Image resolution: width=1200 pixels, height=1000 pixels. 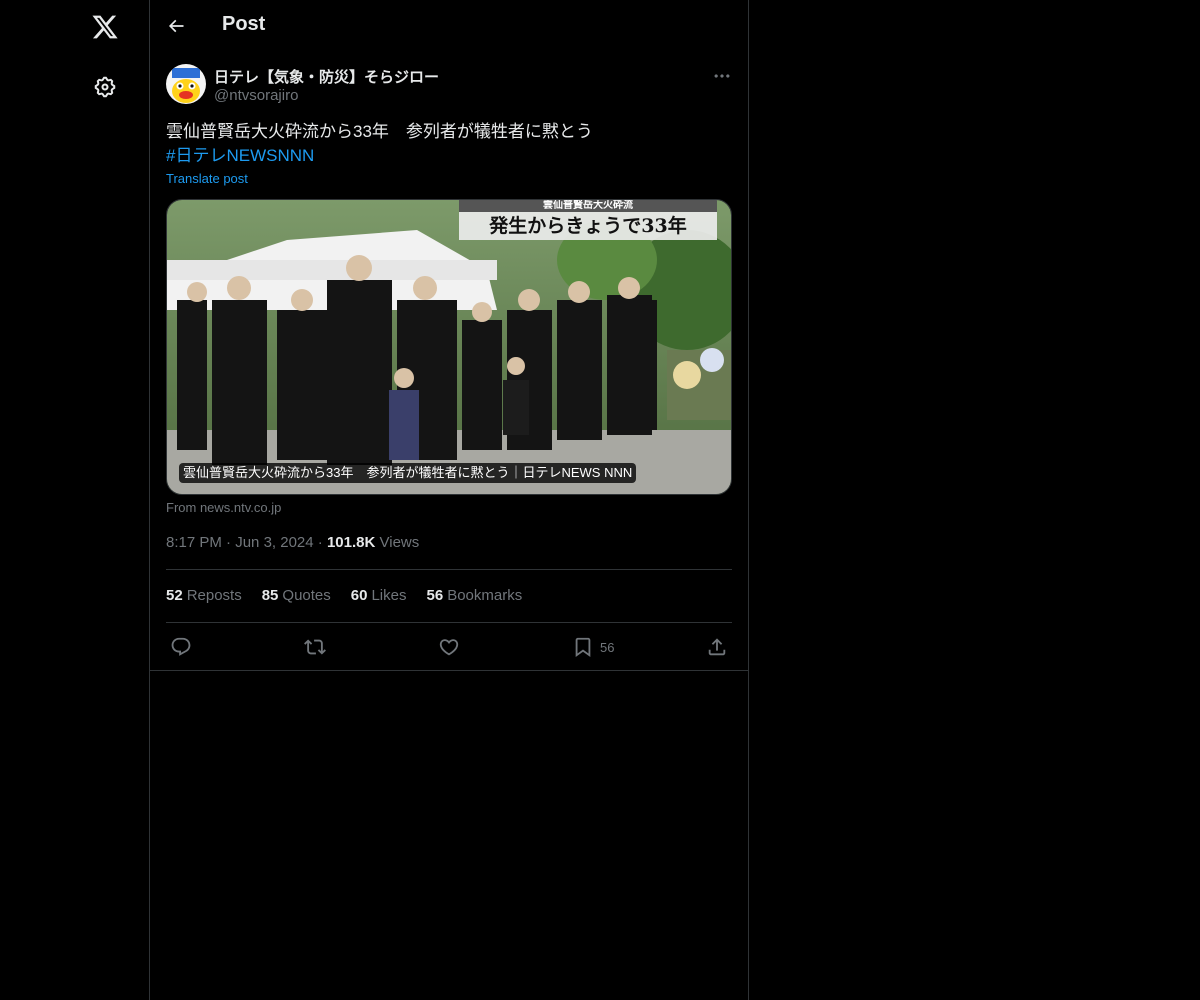 What do you see at coordinates (588, 206) in the screenshot?
I see `banner-top-text: 雲仙普賢岳大火砕流` at bounding box center [588, 206].